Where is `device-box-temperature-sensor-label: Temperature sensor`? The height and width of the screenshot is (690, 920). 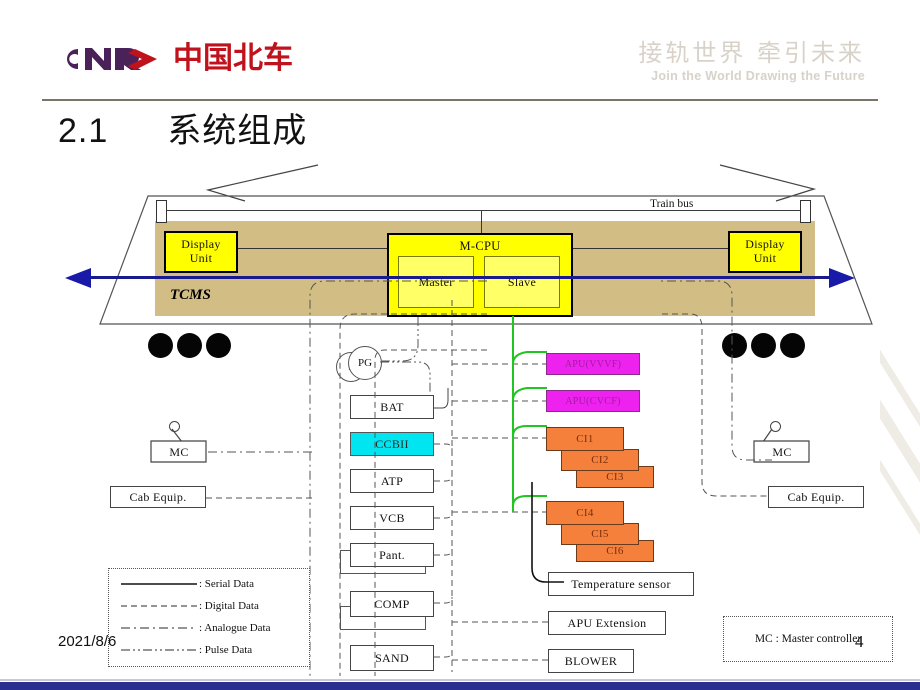
device-box-temperature-sensor-label: Temperature sensor is located at coordinates (621, 583).